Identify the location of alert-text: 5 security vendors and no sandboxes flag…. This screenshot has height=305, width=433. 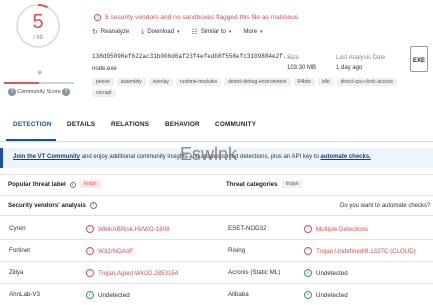
(202, 17).